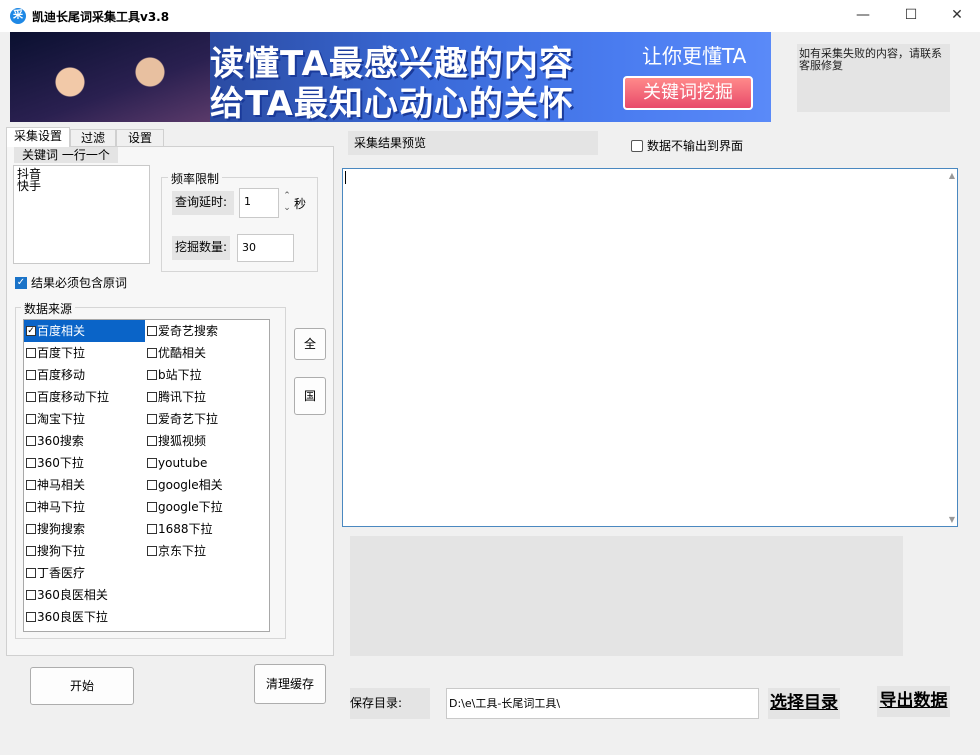 The width and height of the screenshot is (980, 755). What do you see at coordinates (207, 485) in the screenshot?
I see `source-item: google相关` at bounding box center [207, 485].